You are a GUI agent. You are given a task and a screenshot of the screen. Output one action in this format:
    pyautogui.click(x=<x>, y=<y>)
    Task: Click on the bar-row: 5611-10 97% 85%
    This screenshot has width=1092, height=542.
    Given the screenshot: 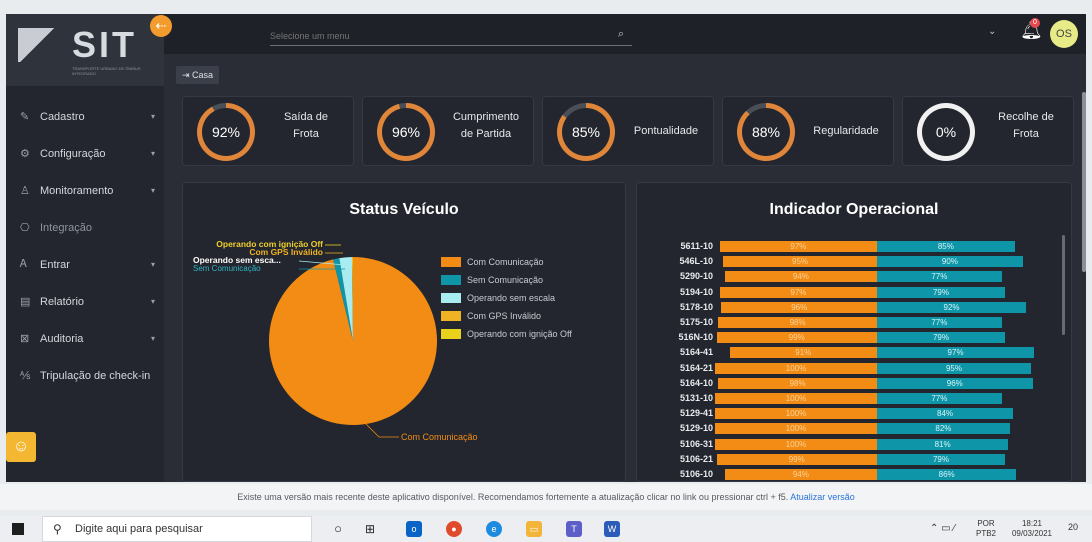 What is the action you would take?
    pyautogui.click(x=845, y=246)
    